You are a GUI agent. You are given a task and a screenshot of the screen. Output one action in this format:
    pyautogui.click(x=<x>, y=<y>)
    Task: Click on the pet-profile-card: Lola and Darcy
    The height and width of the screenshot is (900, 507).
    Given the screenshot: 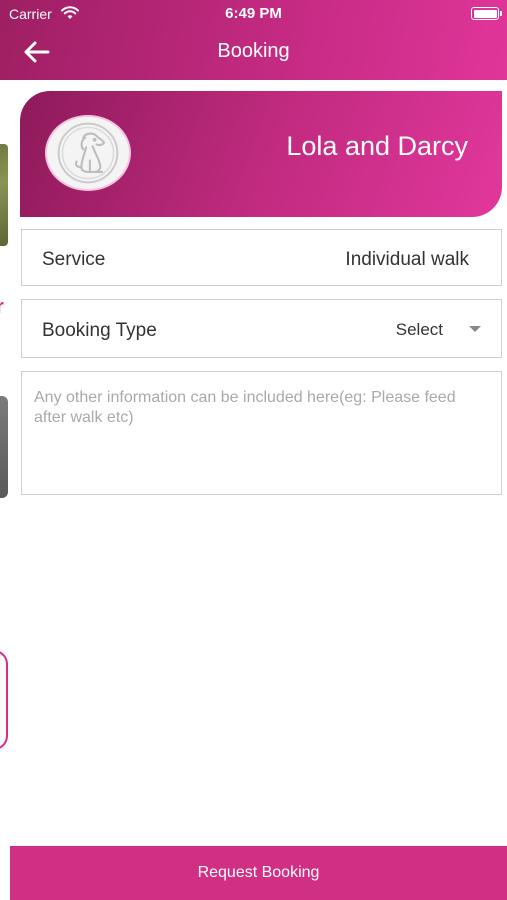 What is the action you would take?
    pyautogui.click(x=261, y=154)
    